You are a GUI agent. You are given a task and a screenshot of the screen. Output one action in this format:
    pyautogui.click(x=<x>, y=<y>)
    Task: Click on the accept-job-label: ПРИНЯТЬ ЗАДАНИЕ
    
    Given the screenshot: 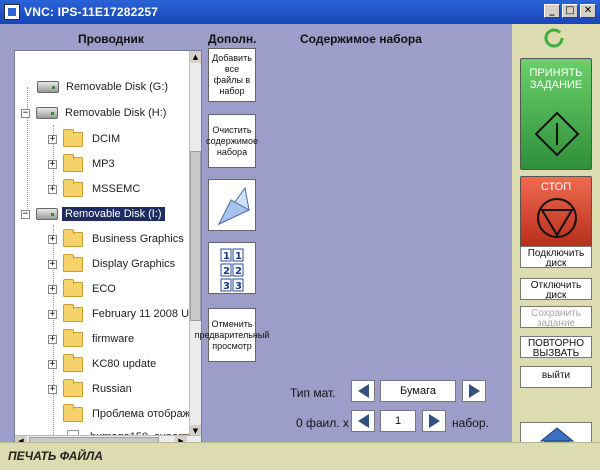 What is the action you would take?
    pyautogui.click(x=556, y=79)
    